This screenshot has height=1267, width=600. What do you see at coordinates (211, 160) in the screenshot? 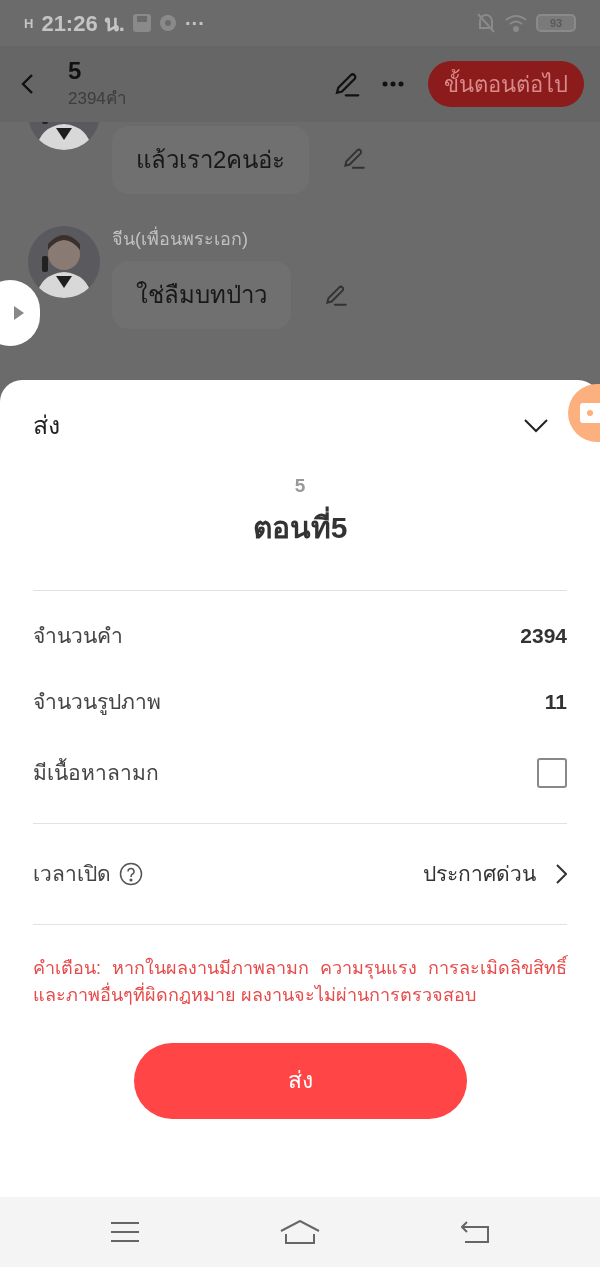
I see `message-bubble: แล้วเรา2คนอ่ะ` at bounding box center [211, 160].